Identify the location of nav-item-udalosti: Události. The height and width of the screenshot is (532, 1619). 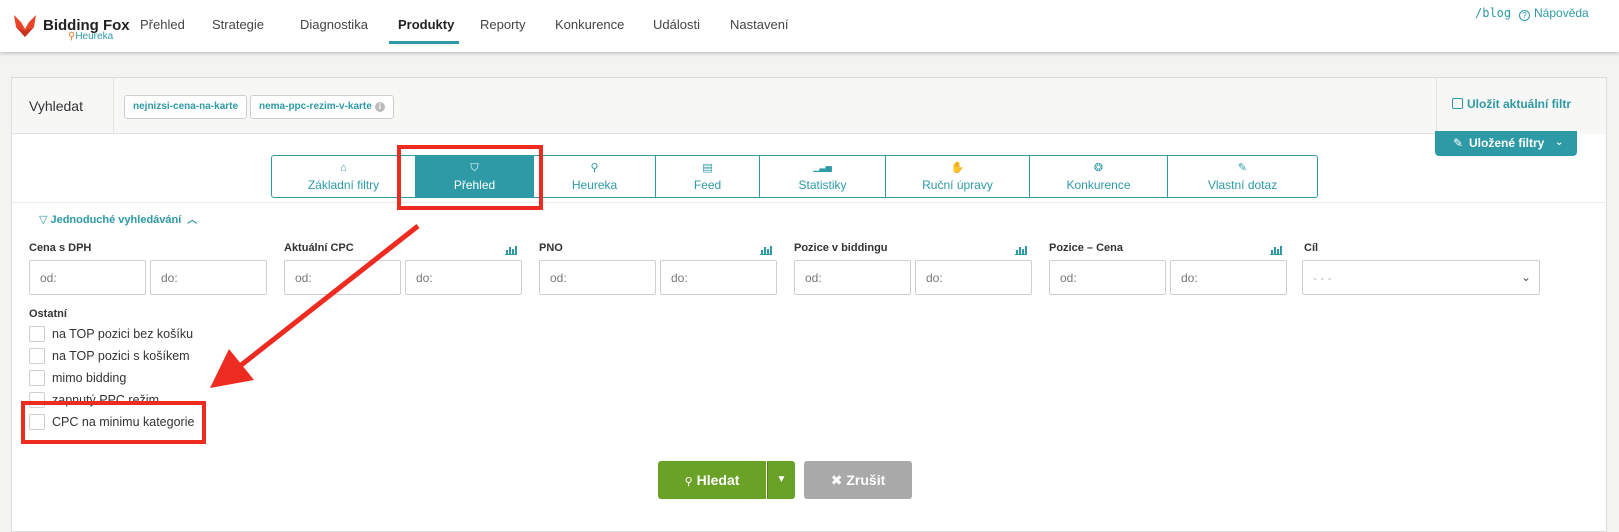
(676, 24).